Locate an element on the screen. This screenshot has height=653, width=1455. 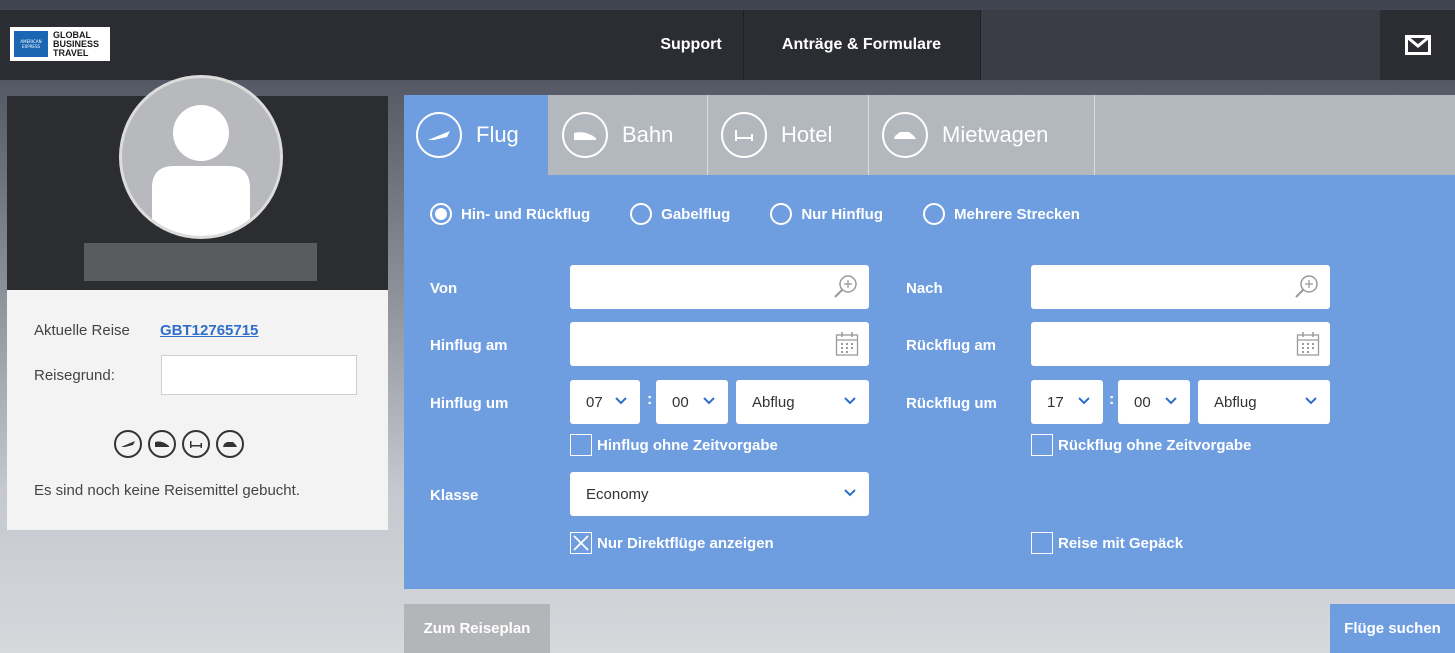
current-trip-link: GBT12765715 is located at coordinates (209, 330).